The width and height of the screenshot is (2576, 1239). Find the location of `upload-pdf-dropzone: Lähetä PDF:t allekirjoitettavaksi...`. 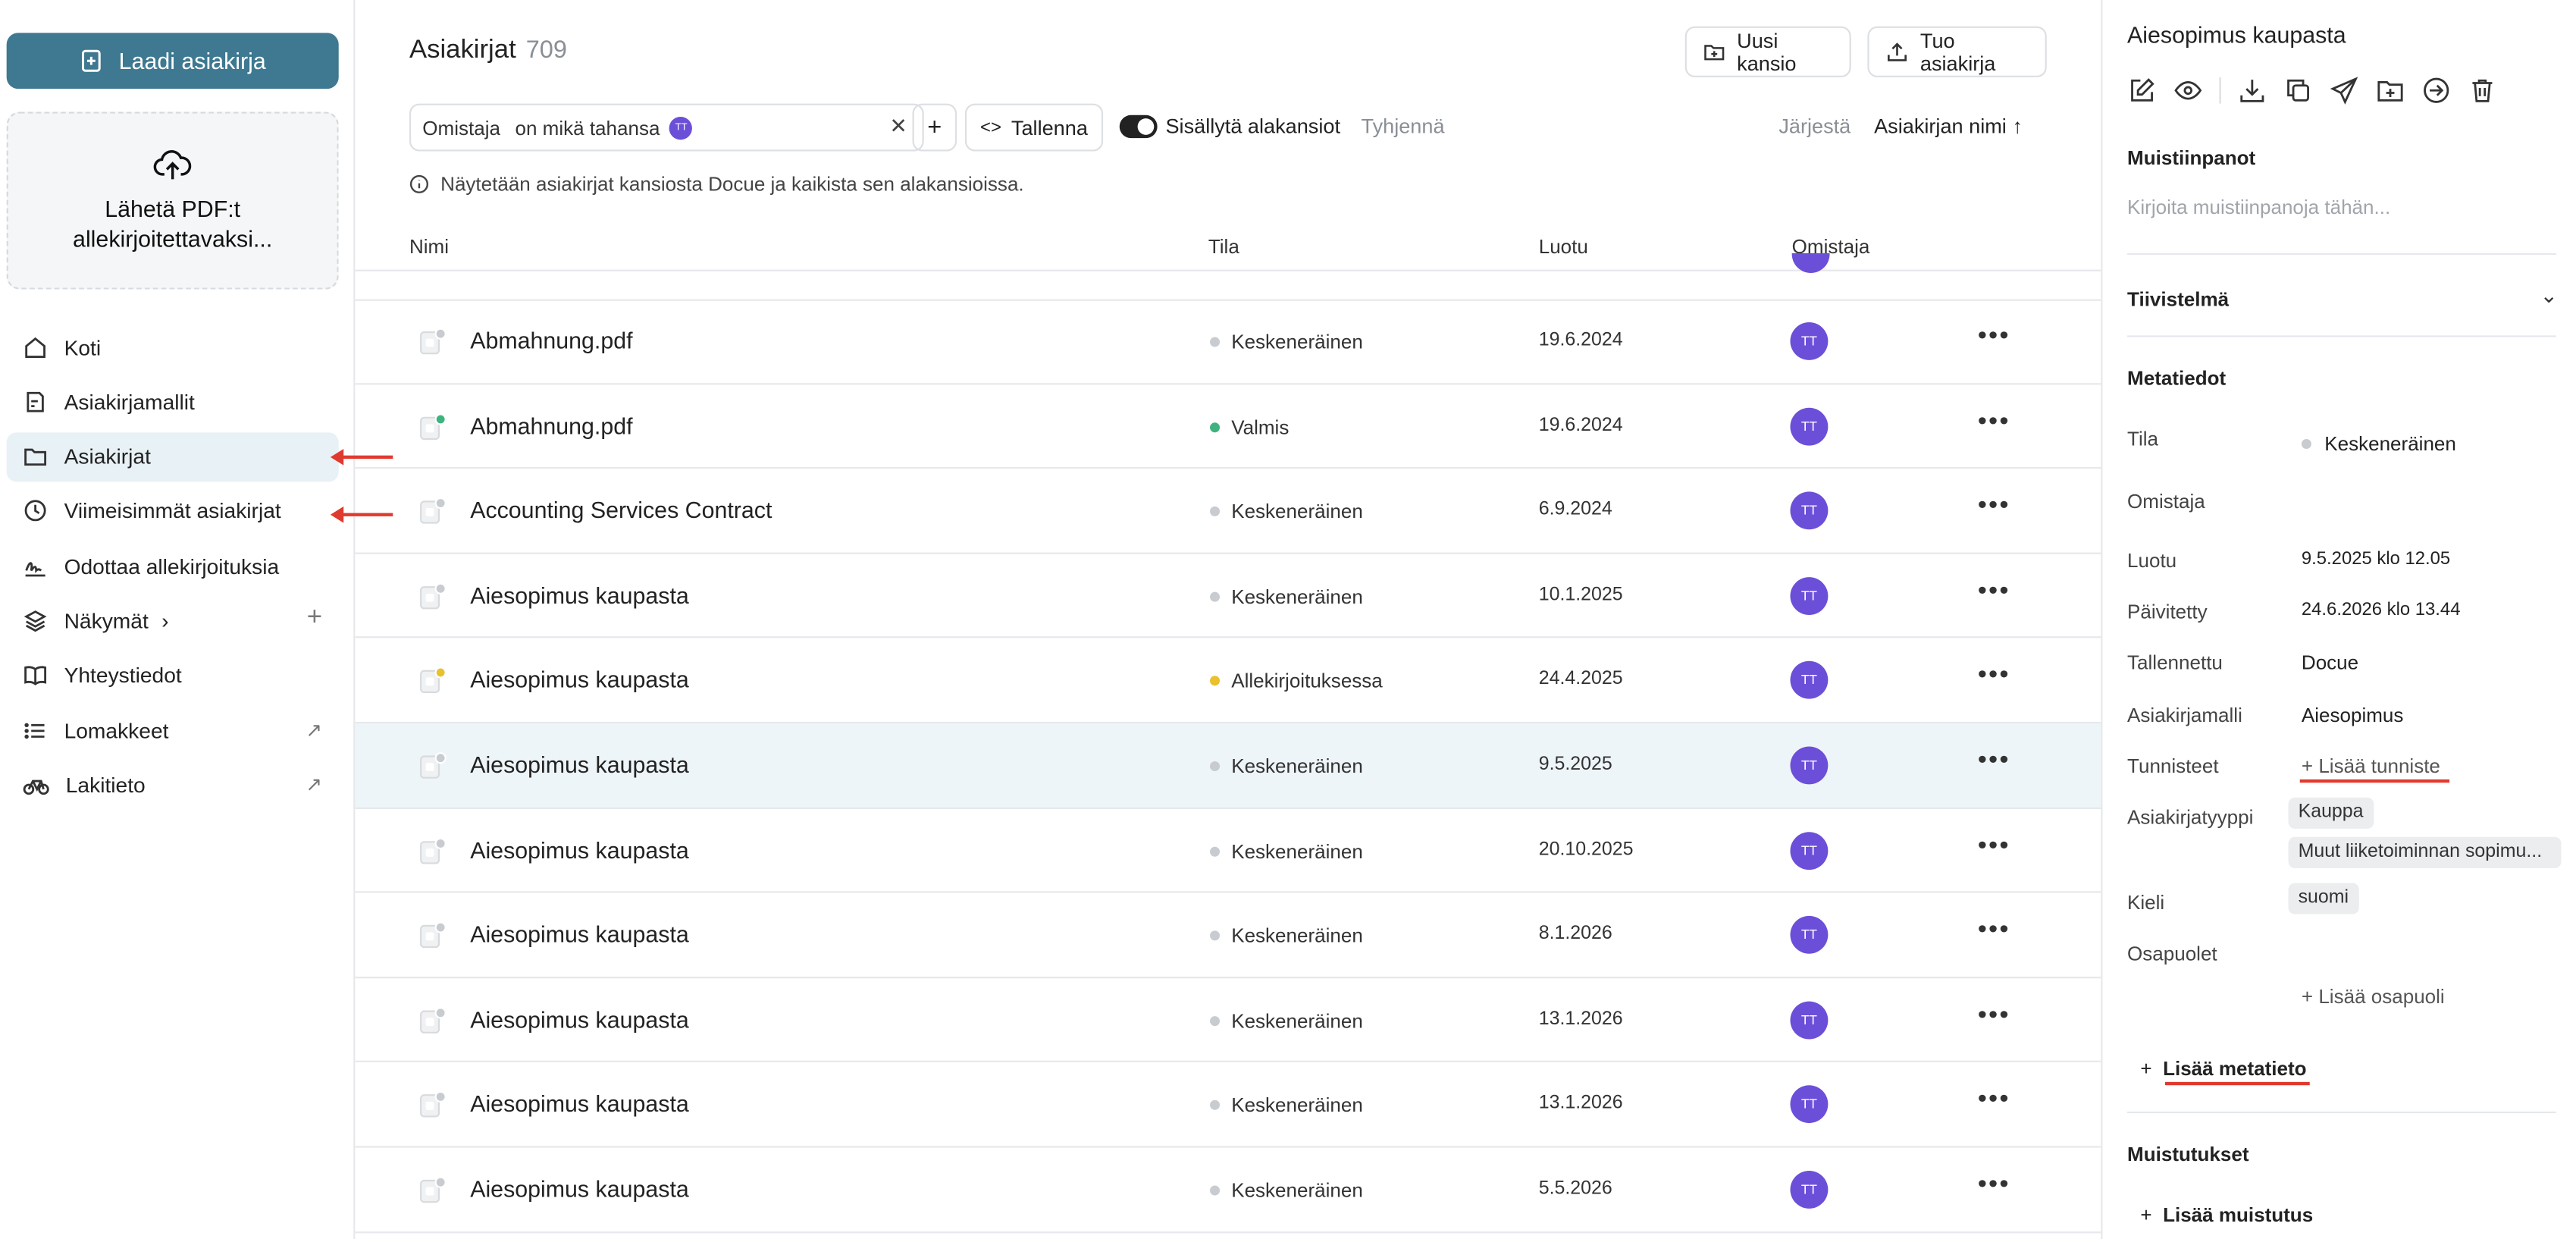

upload-pdf-dropzone: Lähetä PDF:t allekirjoitettavaksi... is located at coordinates (172, 201).